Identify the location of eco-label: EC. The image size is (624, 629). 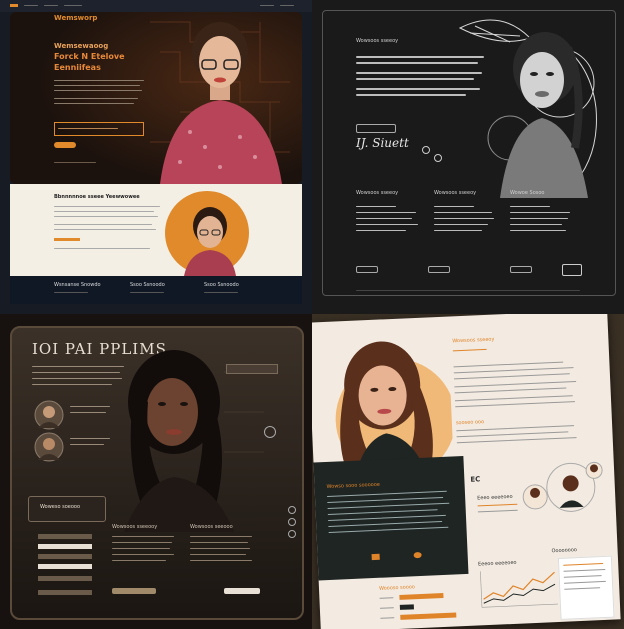
(475, 479).